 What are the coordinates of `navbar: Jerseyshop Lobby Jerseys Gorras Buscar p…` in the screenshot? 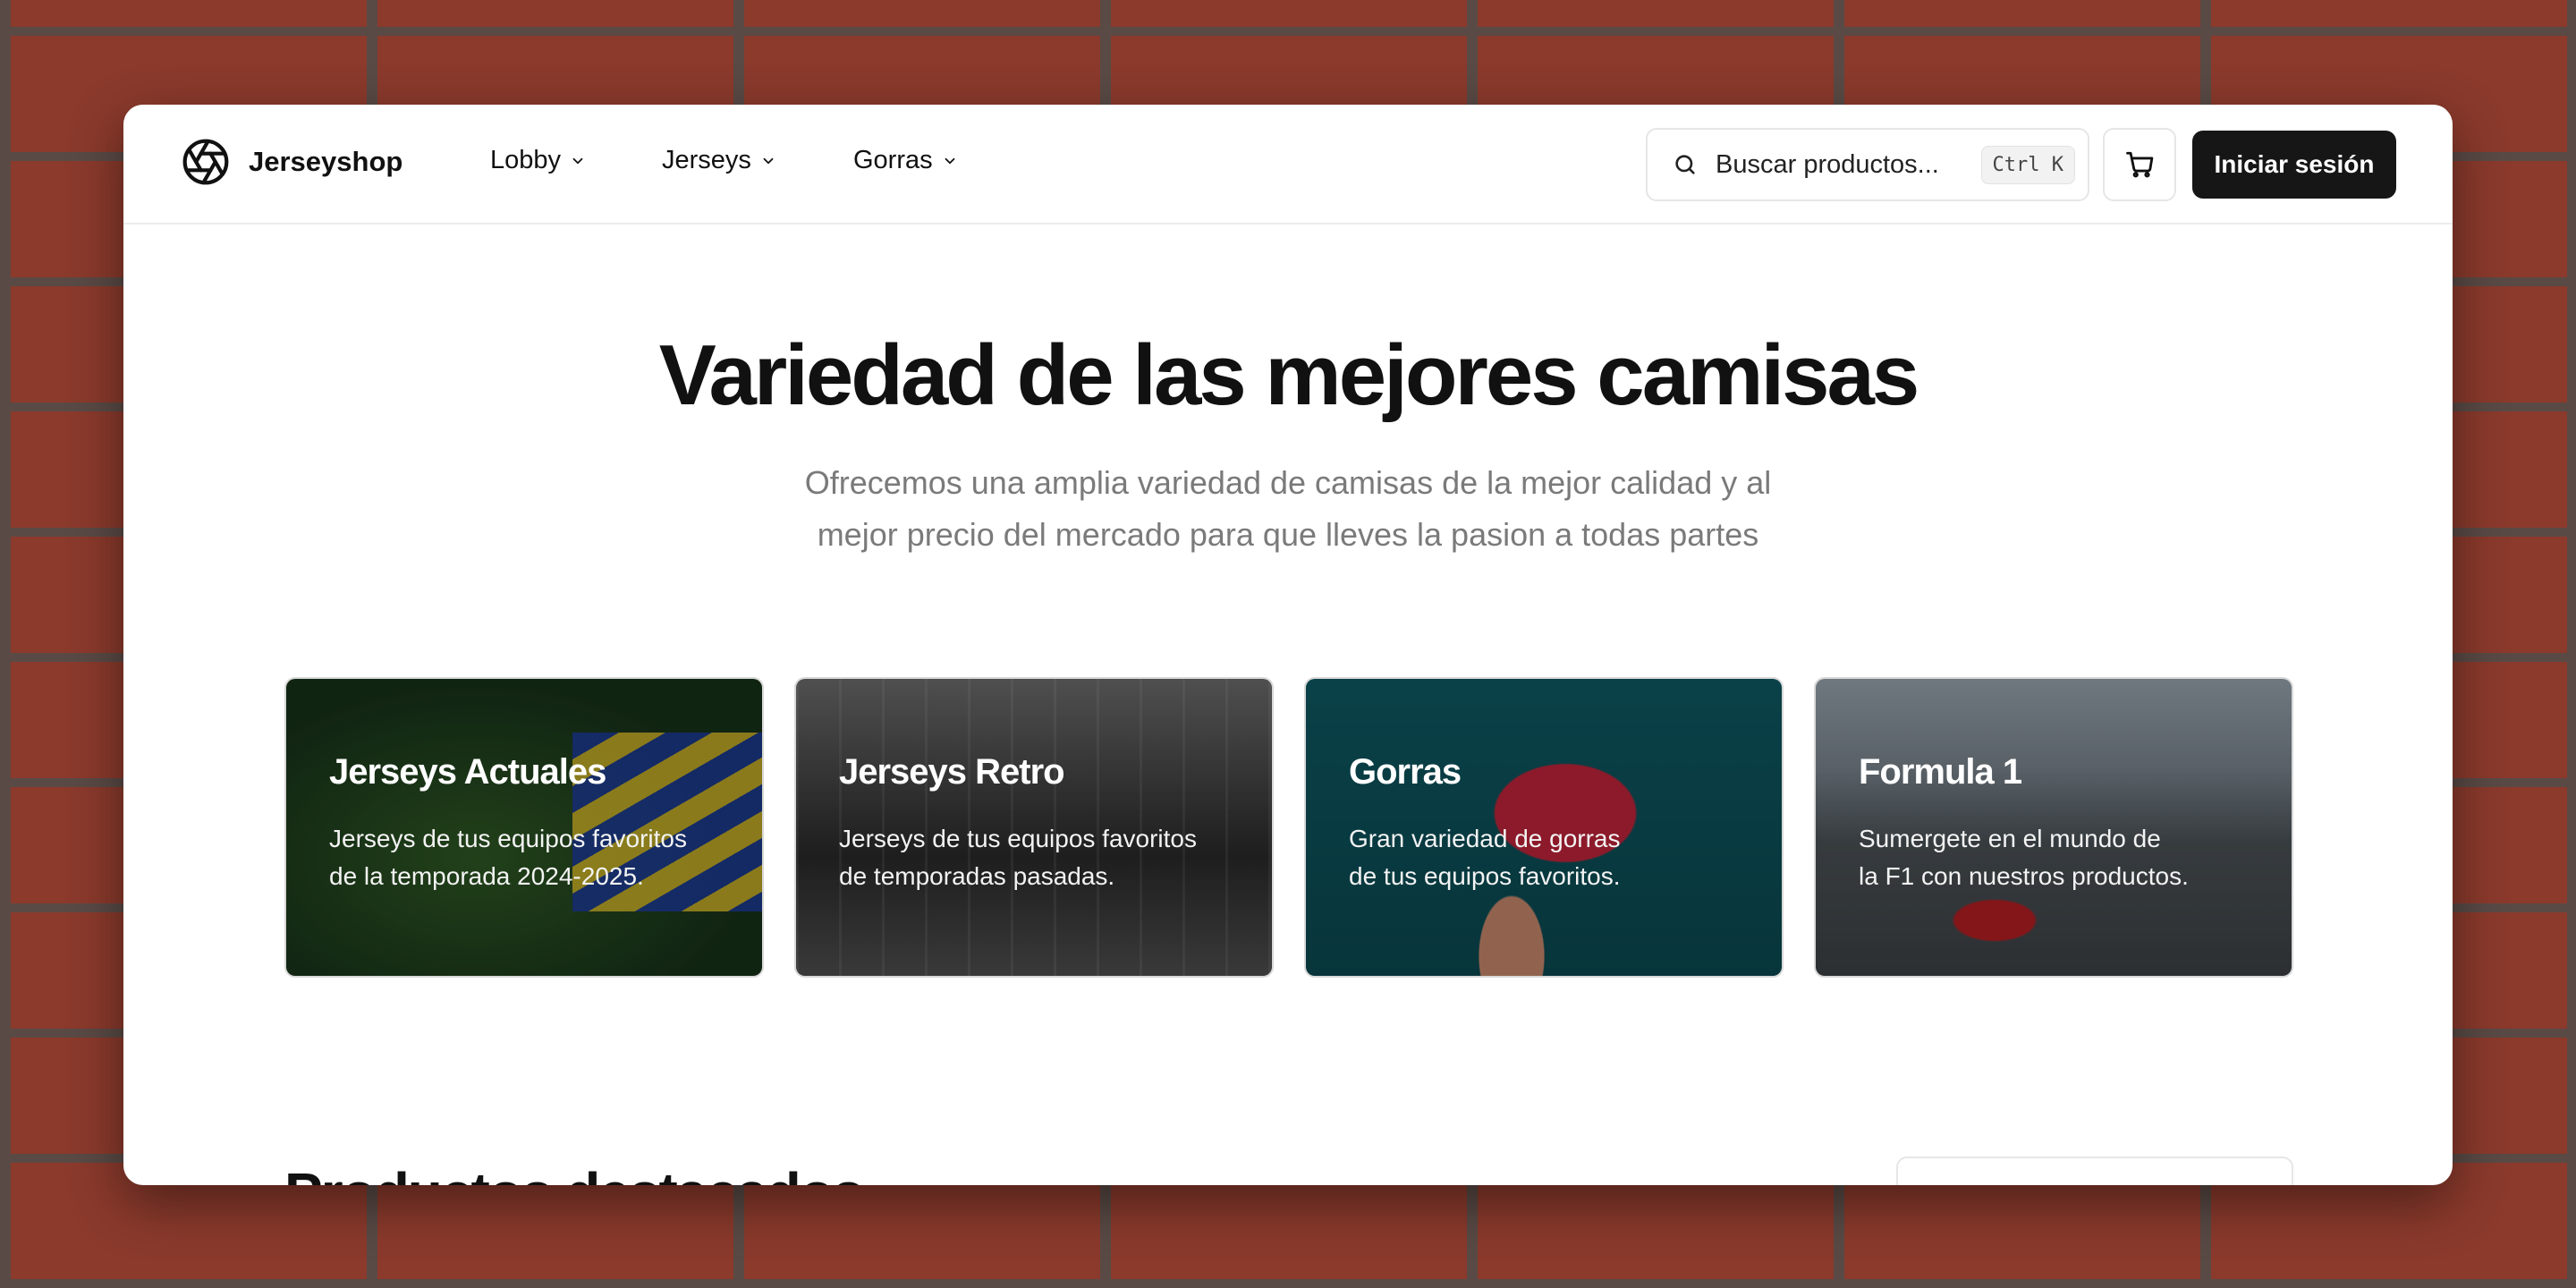 It's located at (1288, 165).